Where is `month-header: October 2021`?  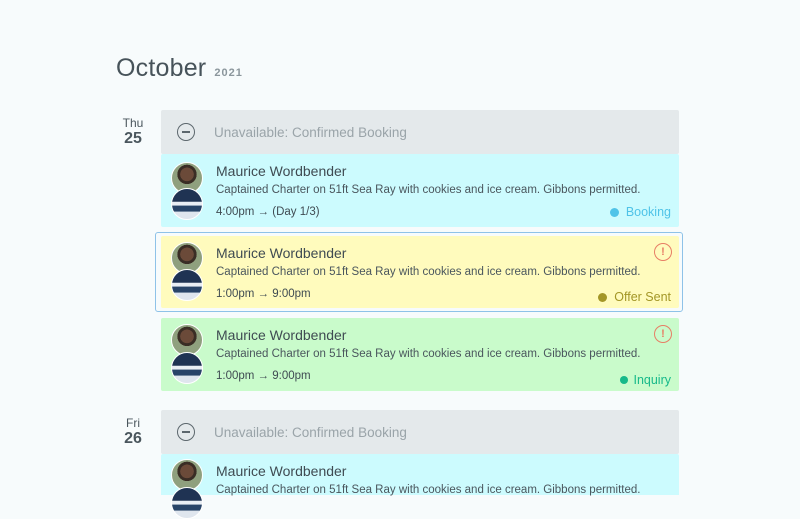 month-header: October 2021 is located at coordinates (179, 68).